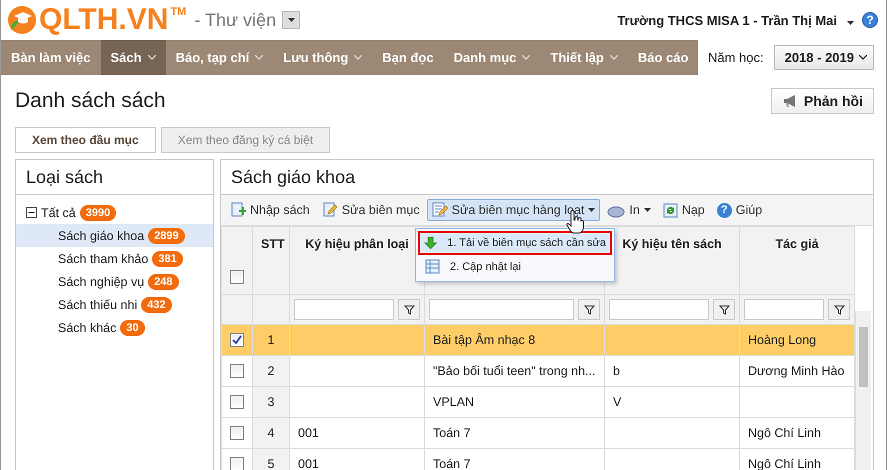 The width and height of the screenshot is (887, 470). I want to click on count-badge: 381, so click(167, 258).